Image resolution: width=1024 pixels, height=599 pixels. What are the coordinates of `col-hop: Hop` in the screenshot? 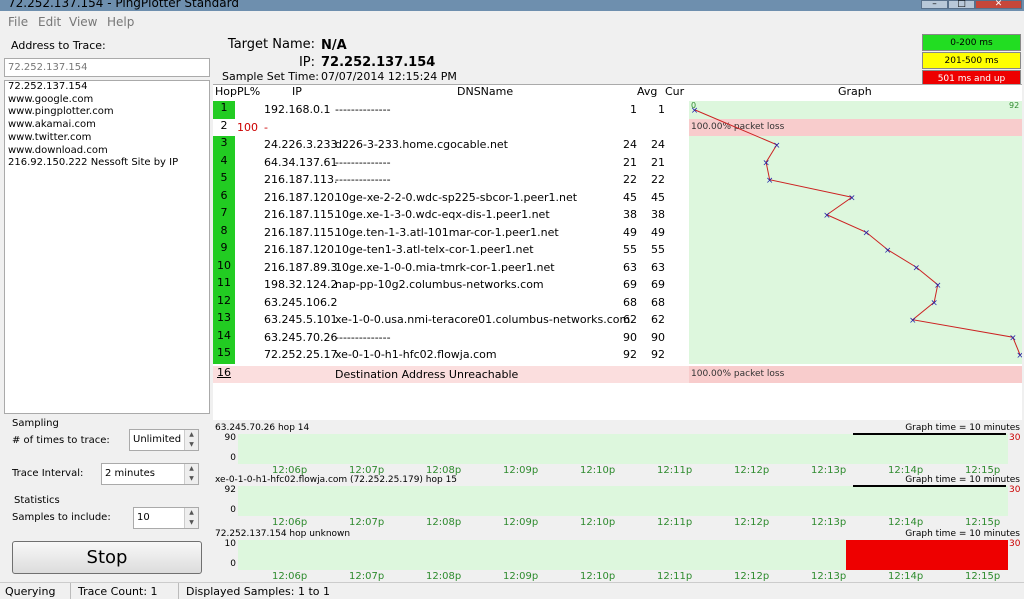 It's located at (226, 91).